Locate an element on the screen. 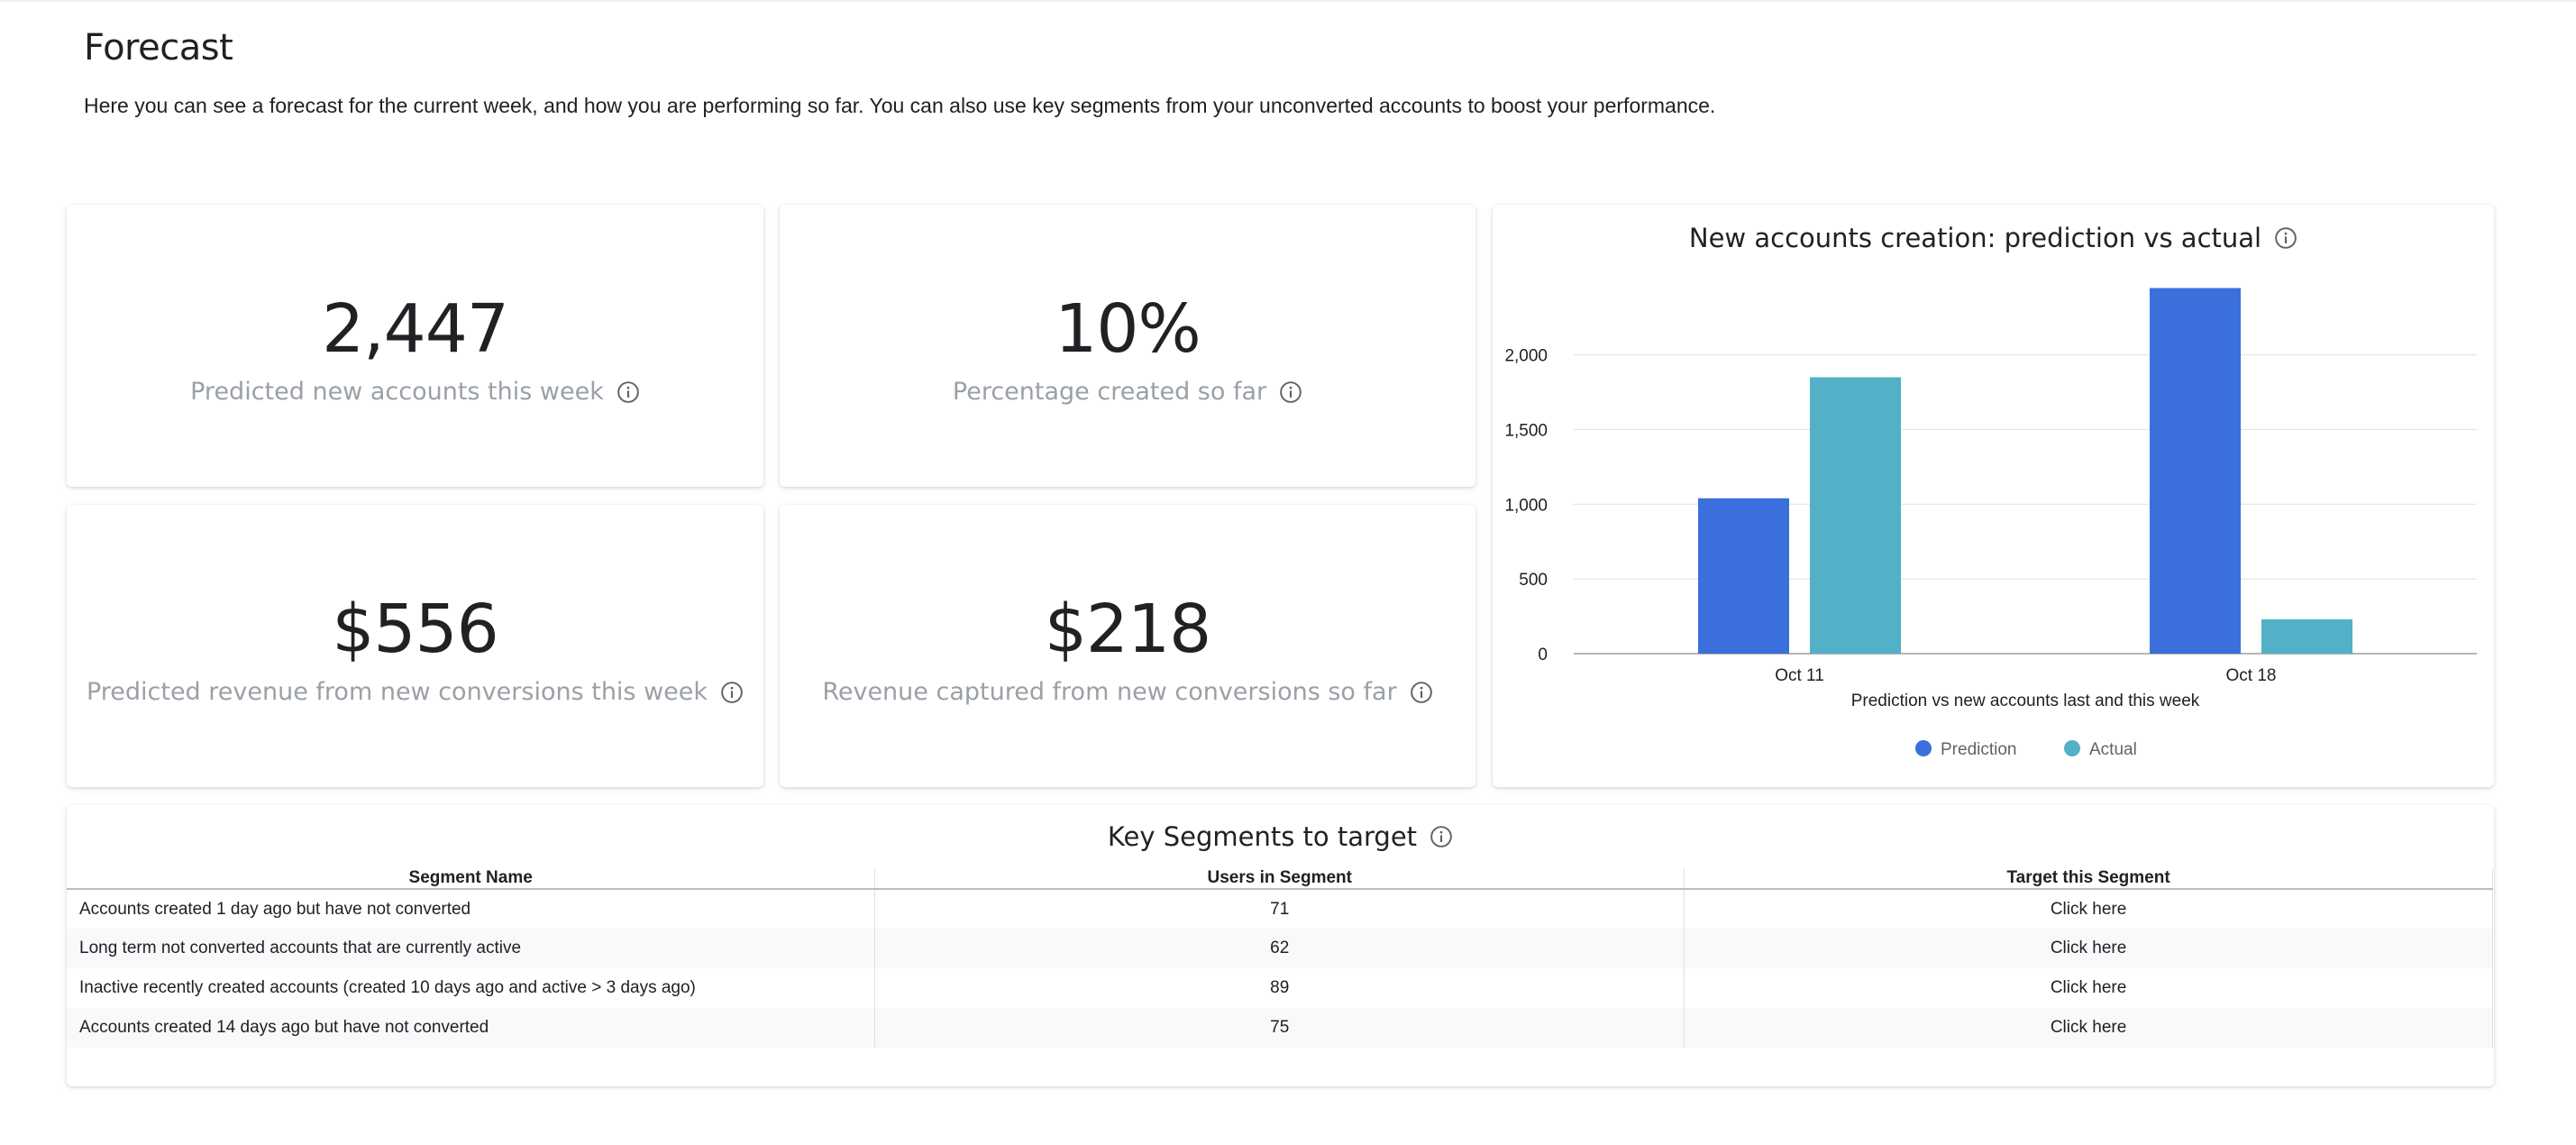 The height and width of the screenshot is (1145, 2576). column-header-users: Users in Segment is located at coordinates (1279, 879).